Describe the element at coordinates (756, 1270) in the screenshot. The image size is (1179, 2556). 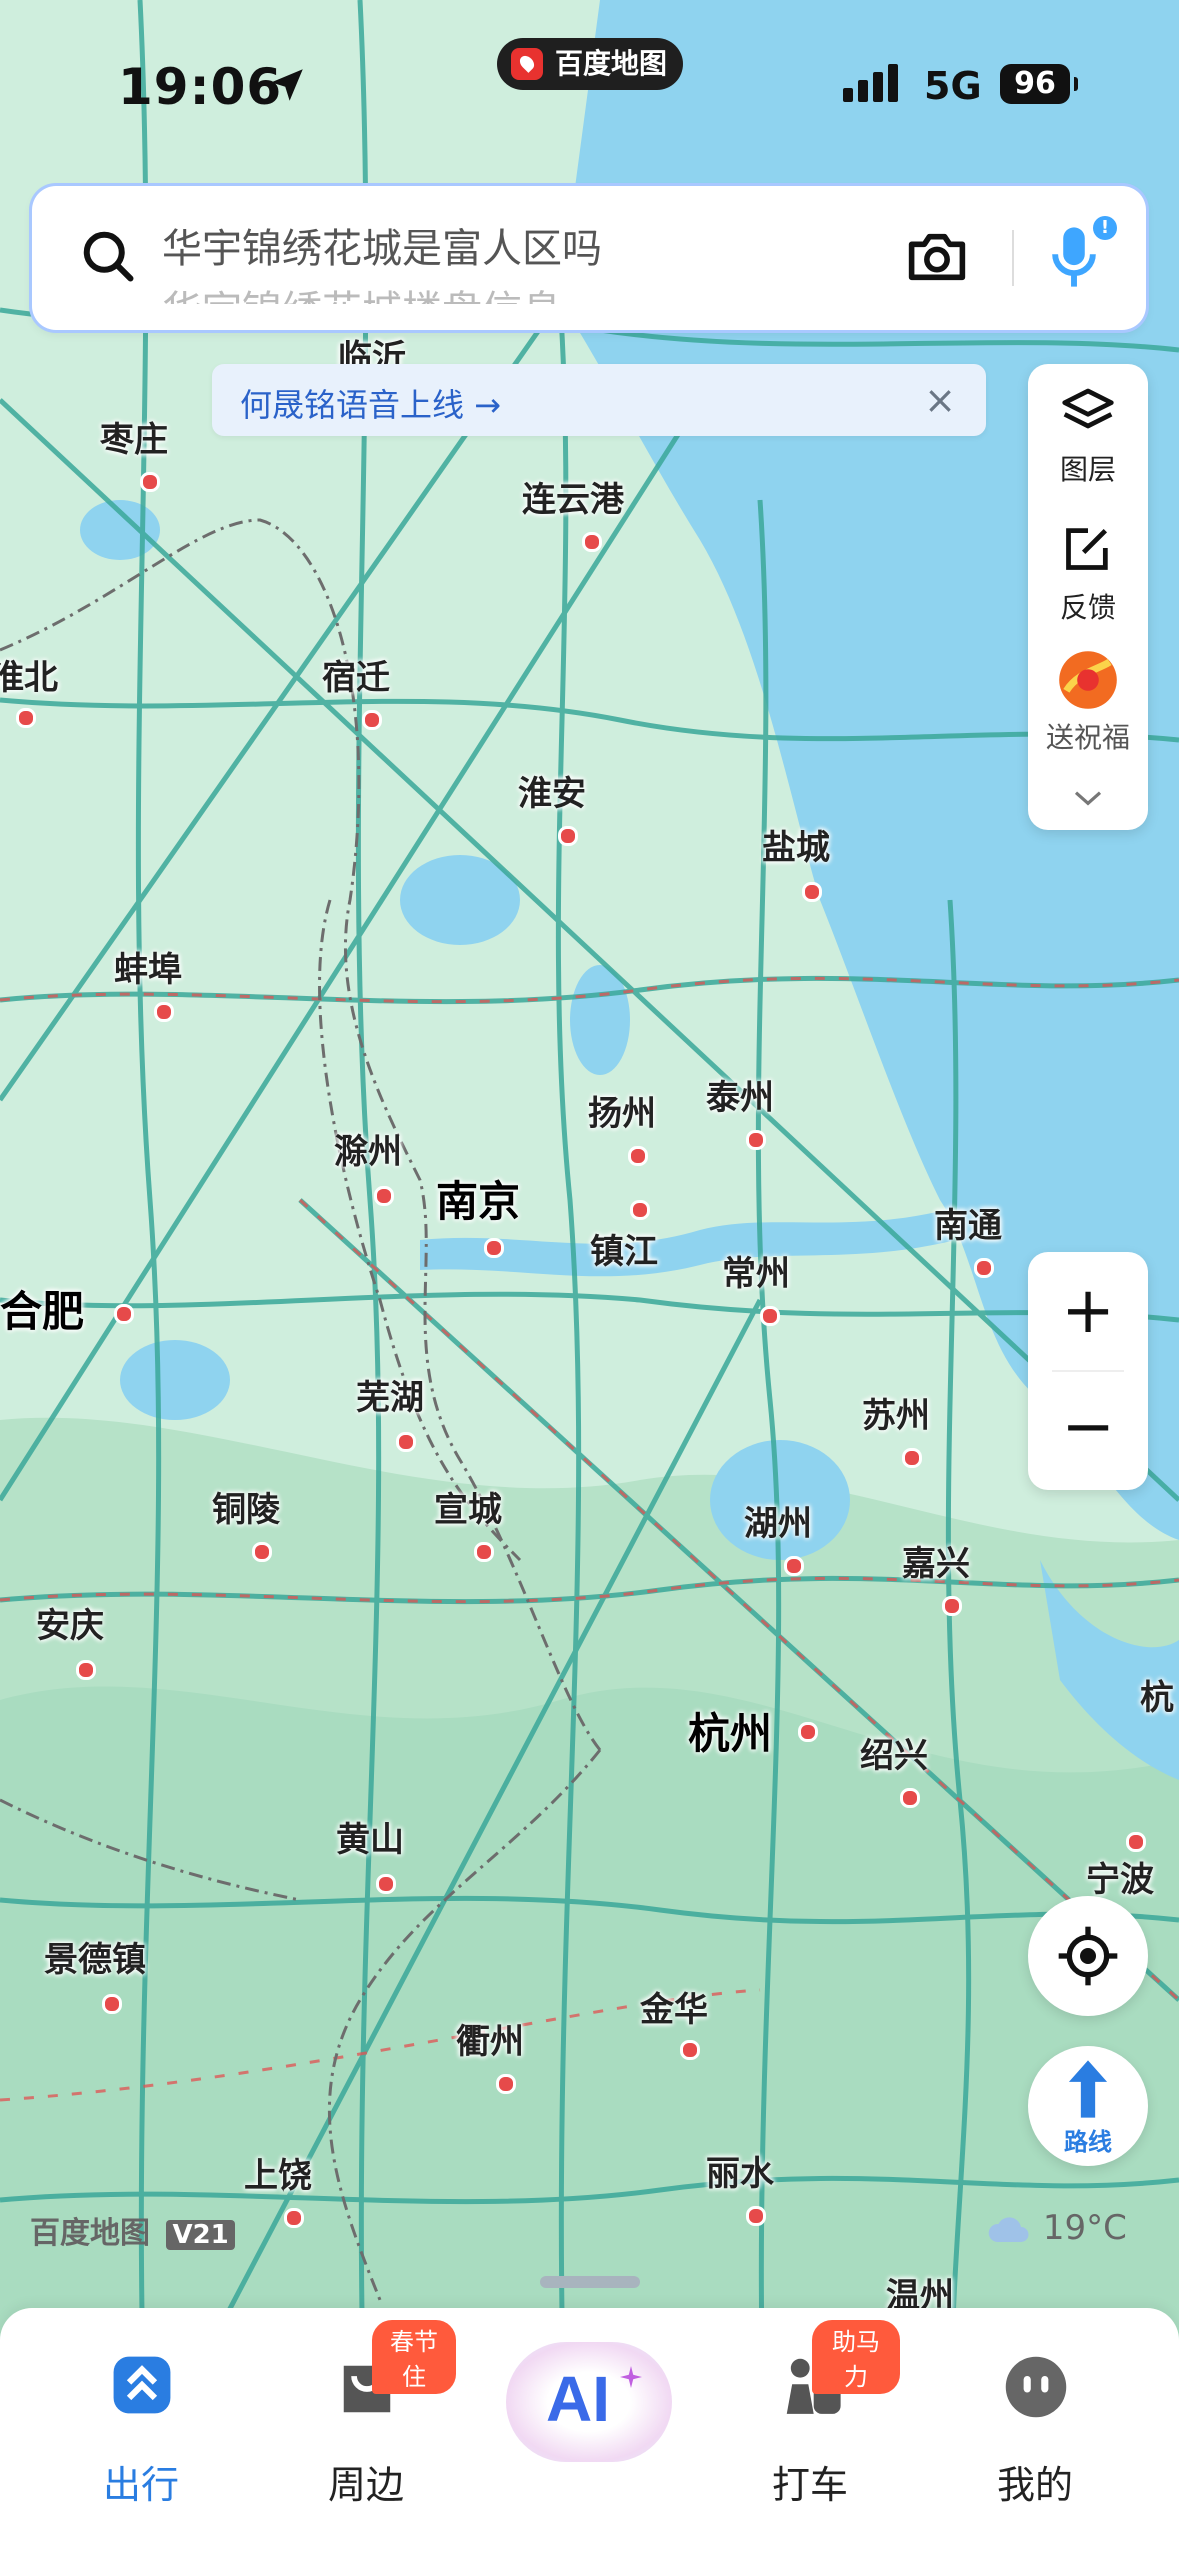
I see `city-label: 常州` at that location.